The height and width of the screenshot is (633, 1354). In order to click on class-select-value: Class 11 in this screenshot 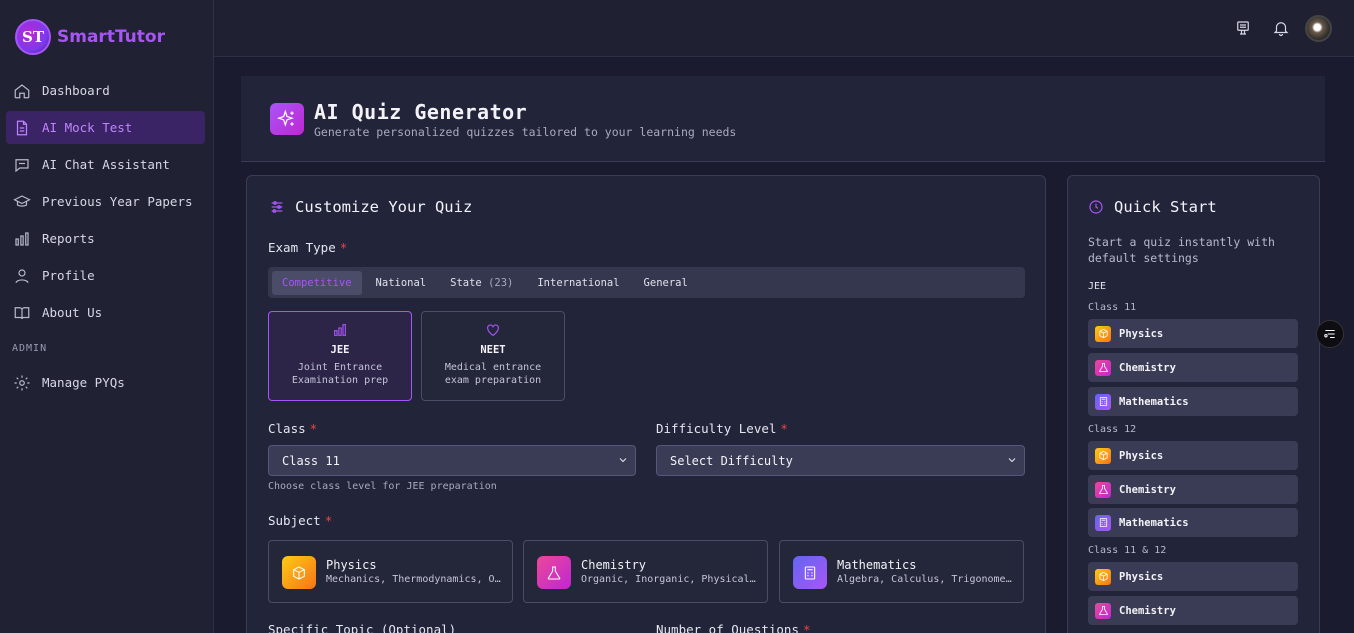, I will do `click(311, 460)`.